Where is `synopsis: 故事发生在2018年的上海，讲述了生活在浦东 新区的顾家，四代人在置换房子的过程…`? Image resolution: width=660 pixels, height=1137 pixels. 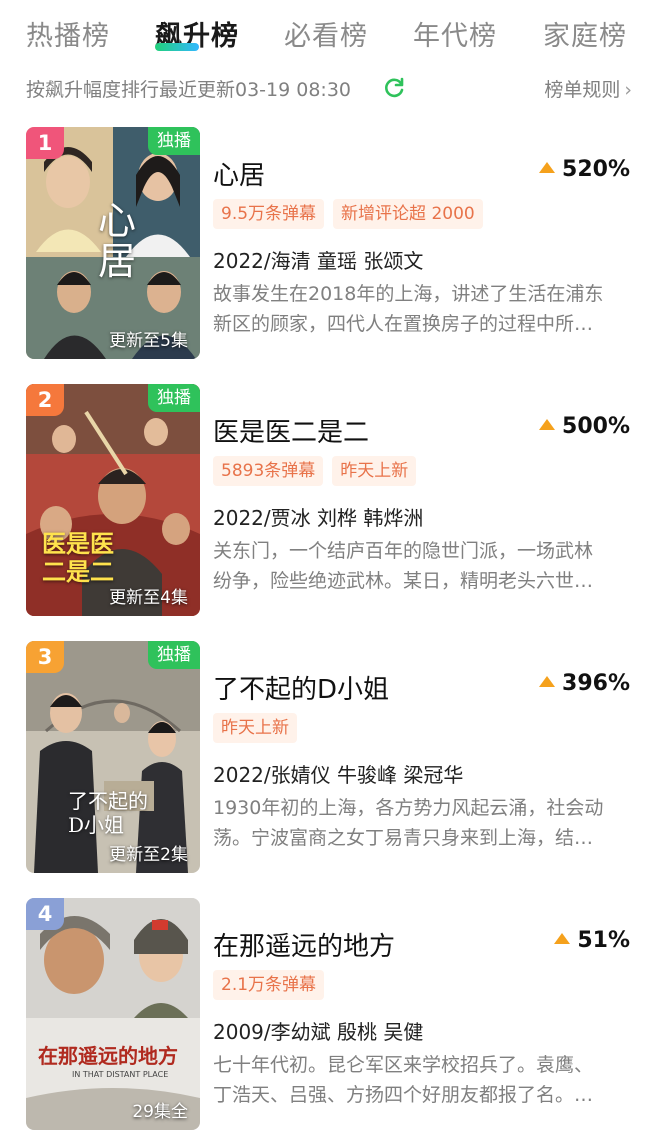 synopsis: 故事发生在2018年的上海，讲述了生活在浦东 新区的顾家，四代人在置换房子的过程… is located at coordinates (426, 309).